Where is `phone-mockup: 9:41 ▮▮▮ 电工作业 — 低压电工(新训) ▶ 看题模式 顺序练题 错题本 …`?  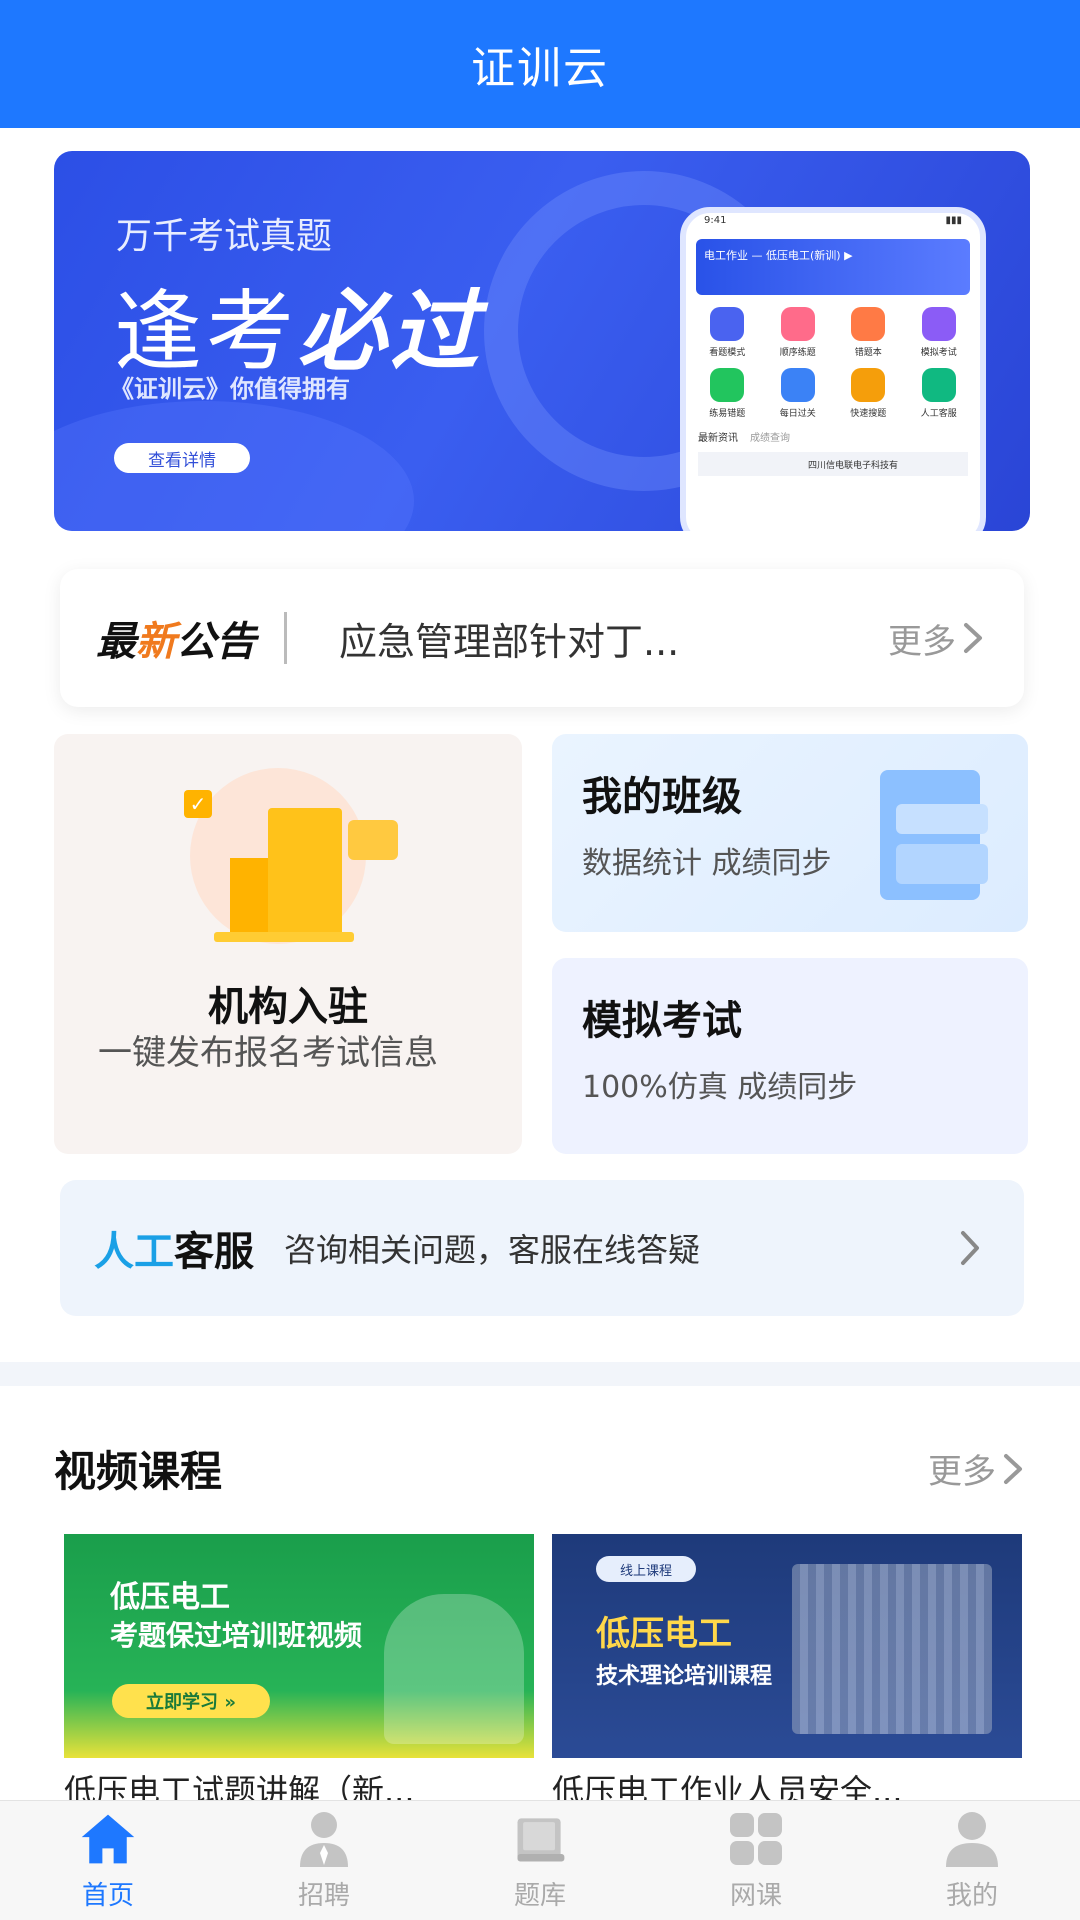
phone-mockup: 9:41 ▮▮▮ 电工作业 — 低压电工(新训) ▶ 看题模式 顺序练题 错题本 … is located at coordinates (833, 369).